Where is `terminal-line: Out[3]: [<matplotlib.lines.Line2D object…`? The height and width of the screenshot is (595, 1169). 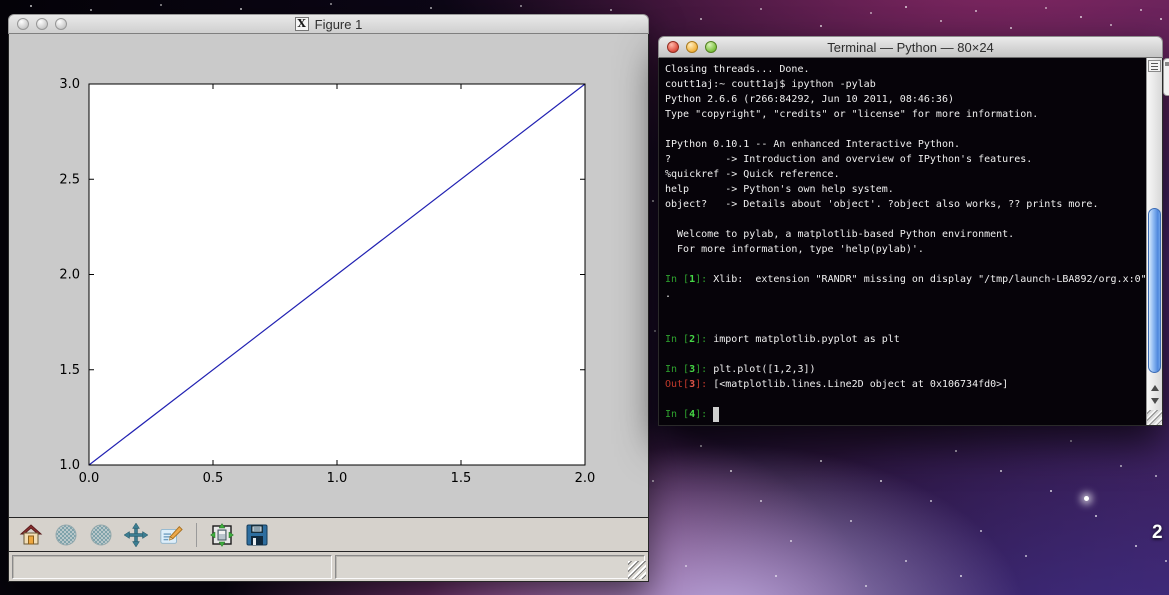
terminal-line: Out[3]: [<matplotlib.lines.Line2D object… is located at coordinates (837, 384).